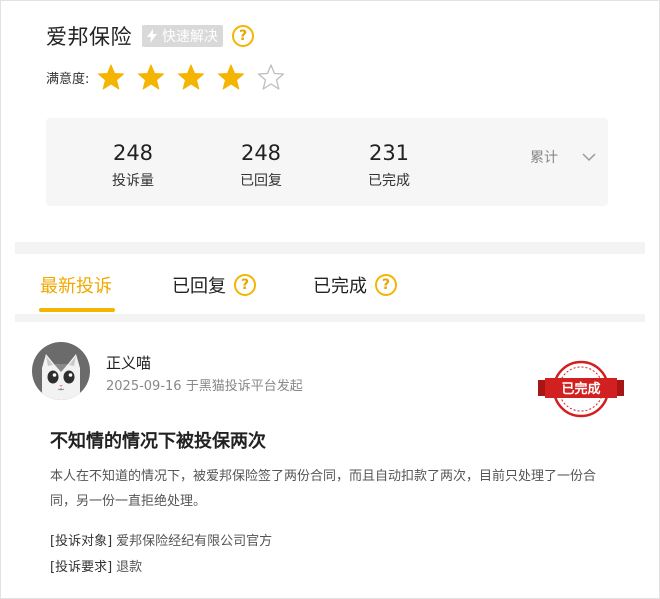 The width and height of the screenshot is (660, 599). I want to click on stat-completed: 231 已完成, so click(389, 165).